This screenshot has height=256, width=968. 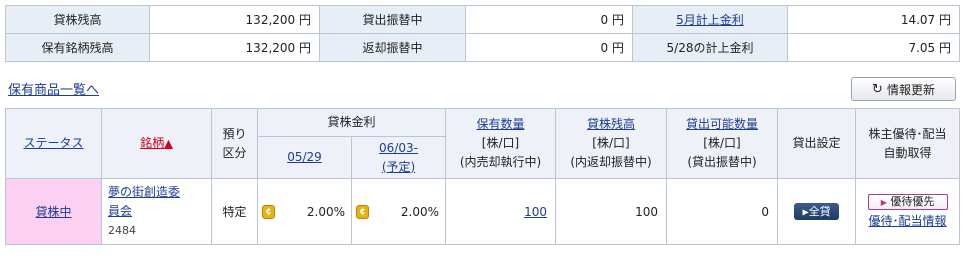 What do you see at coordinates (398, 167) in the screenshot?
I see `rate-date2-note: (予定)` at bounding box center [398, 167].